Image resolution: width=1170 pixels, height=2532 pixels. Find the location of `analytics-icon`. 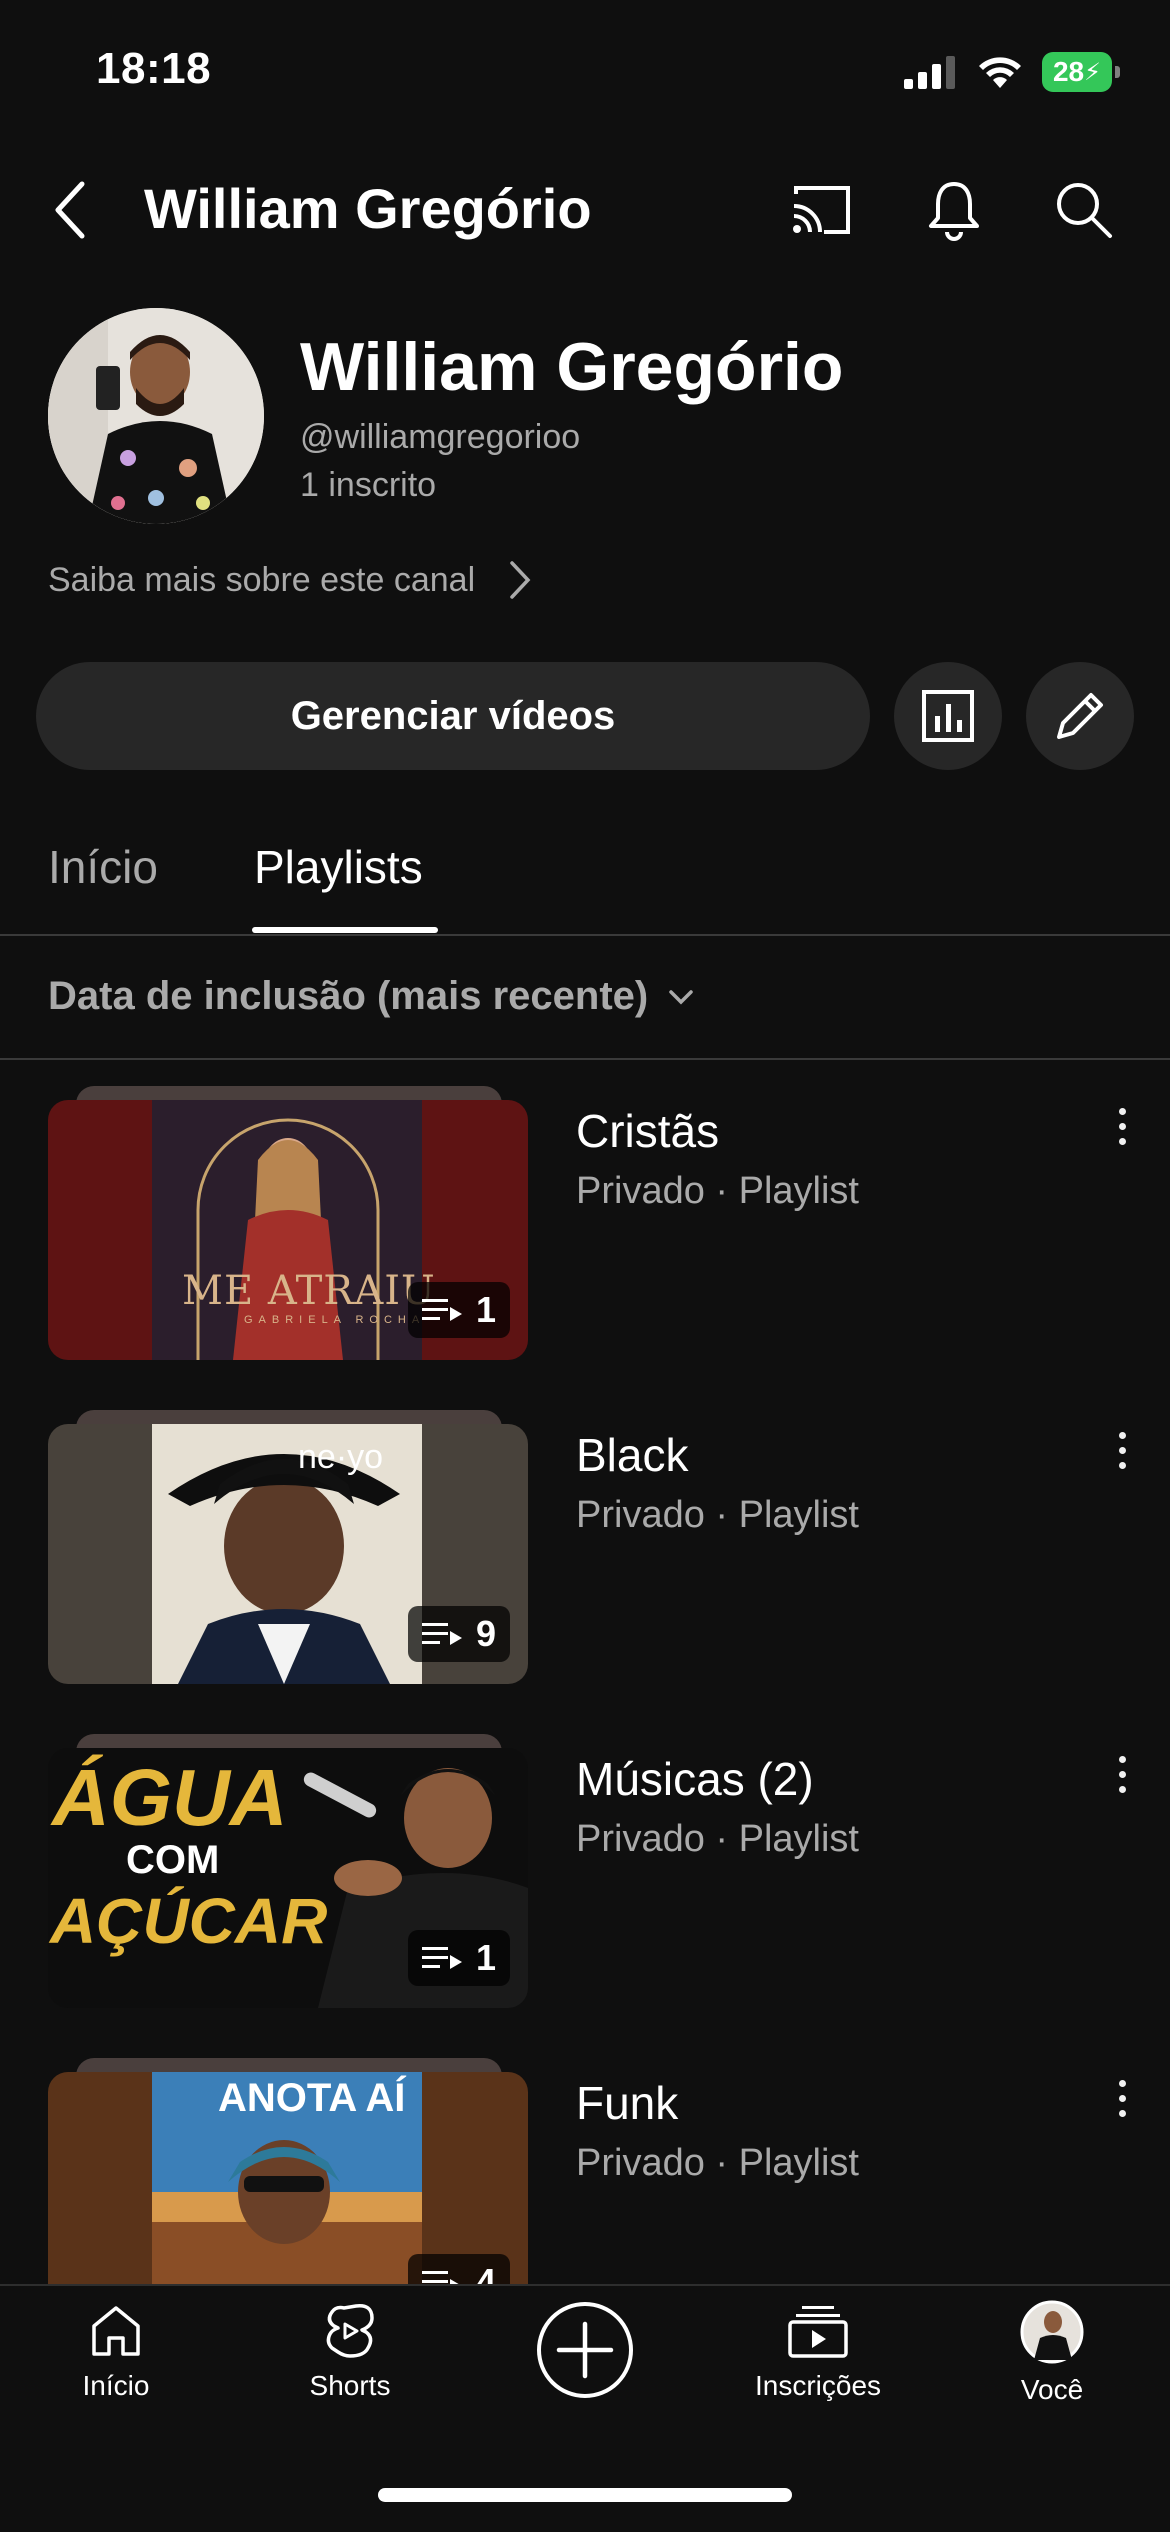

analytics-icon is located at coordinates (948, 716).